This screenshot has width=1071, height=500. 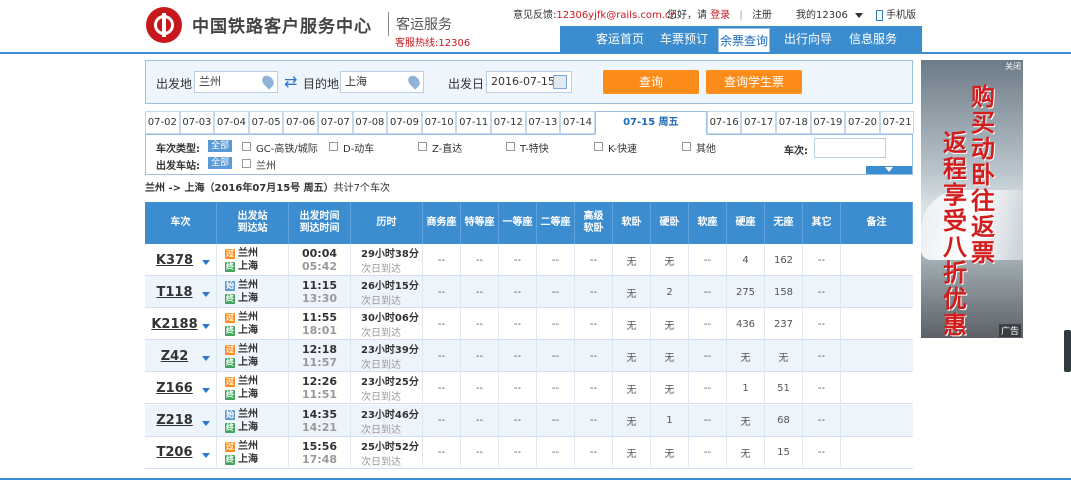 I want to click on site-subtitle: 客运服务, so click(x=424, y=25).